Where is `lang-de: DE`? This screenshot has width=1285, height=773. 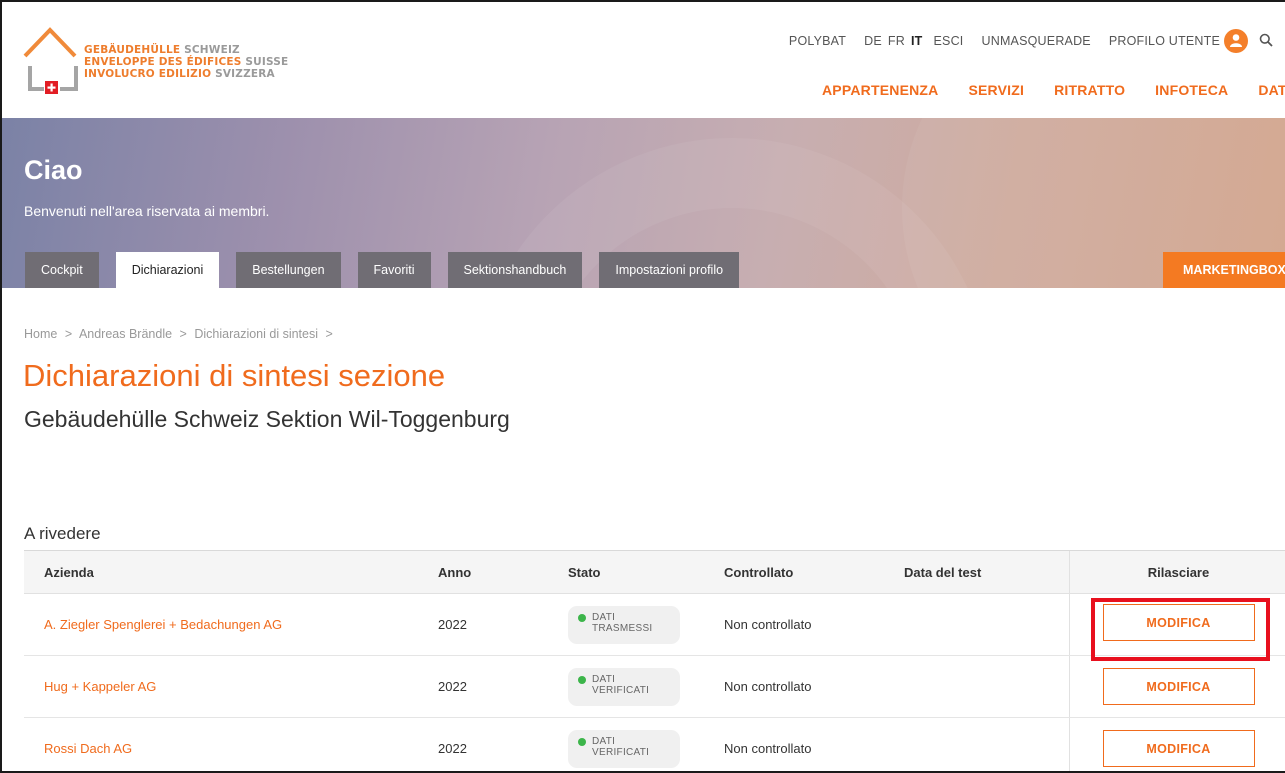
lang-de: DE is located at coordinates (873, 41).